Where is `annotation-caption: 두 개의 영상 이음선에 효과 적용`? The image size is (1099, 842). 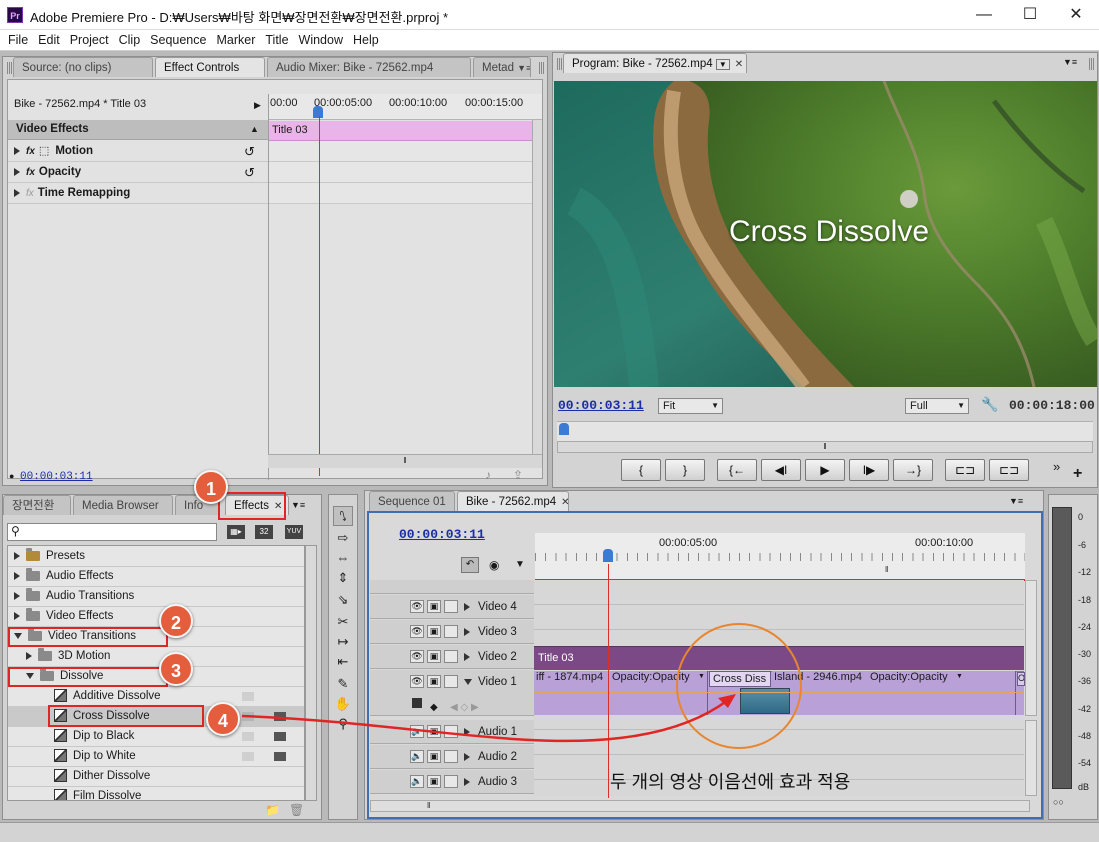
annotation-caption: 두 개의 영상 이음선에 효과 적용 is located at coordinates (730, 782).